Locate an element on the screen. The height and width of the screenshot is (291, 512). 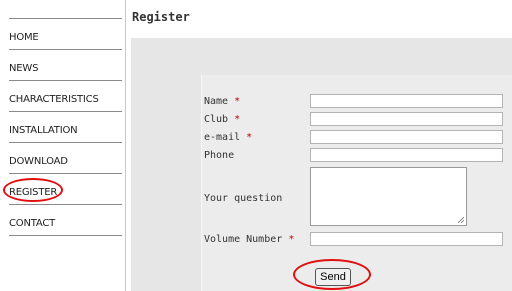
nav-item-home: HOME is located at coordinates (24, 37).